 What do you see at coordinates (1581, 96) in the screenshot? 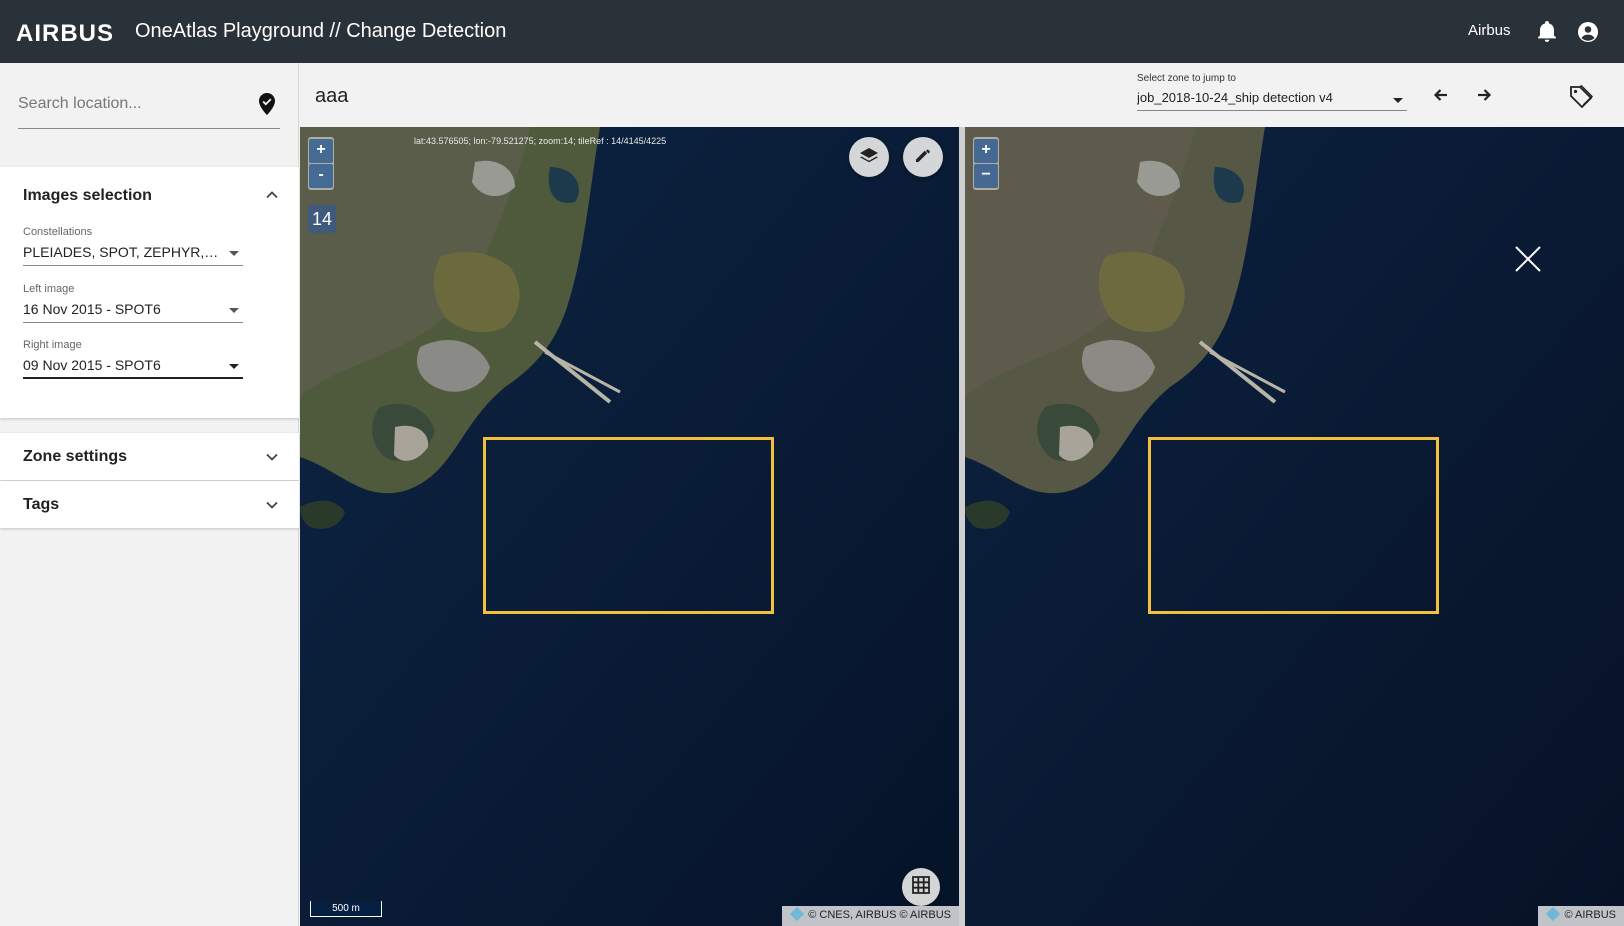
I see `tag-icon` at bounding box center [1581, 96].